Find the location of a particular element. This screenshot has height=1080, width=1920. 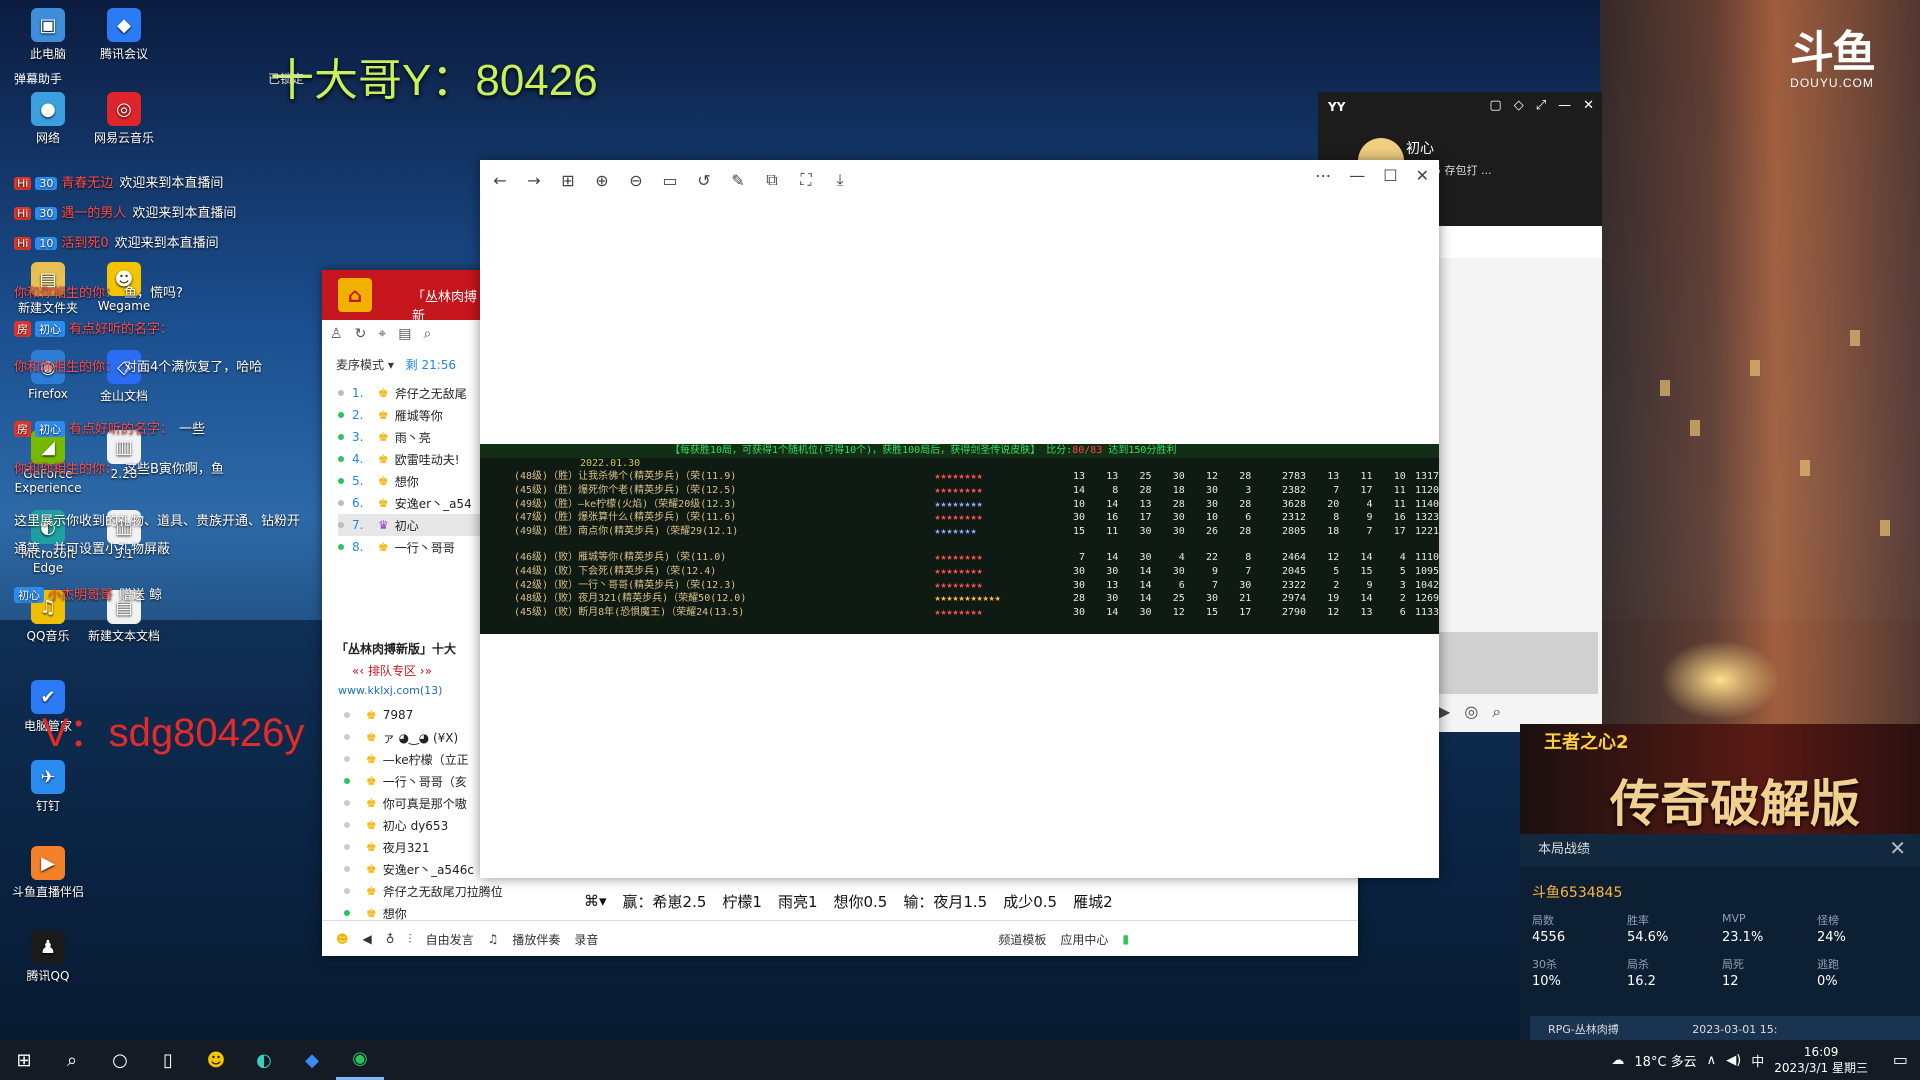

yy-mini-bottom-tools: ▶ ◎ ⌕ is located at coordinates (1469, 712).